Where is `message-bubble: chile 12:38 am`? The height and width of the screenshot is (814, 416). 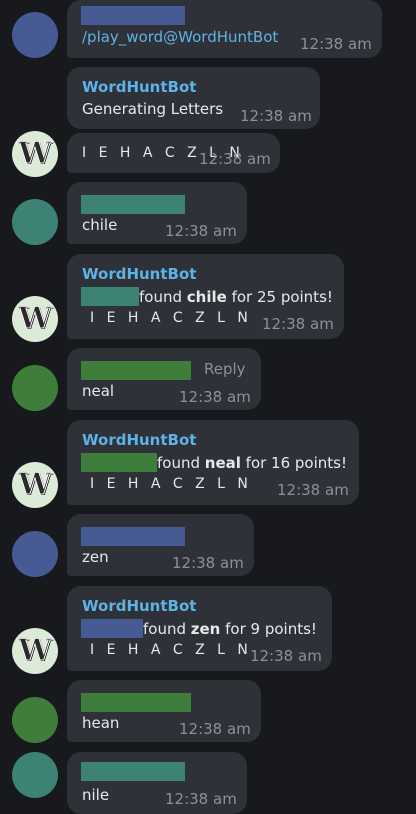 message-bubble: chile 12:38 am is located at coordinates (157, 213).